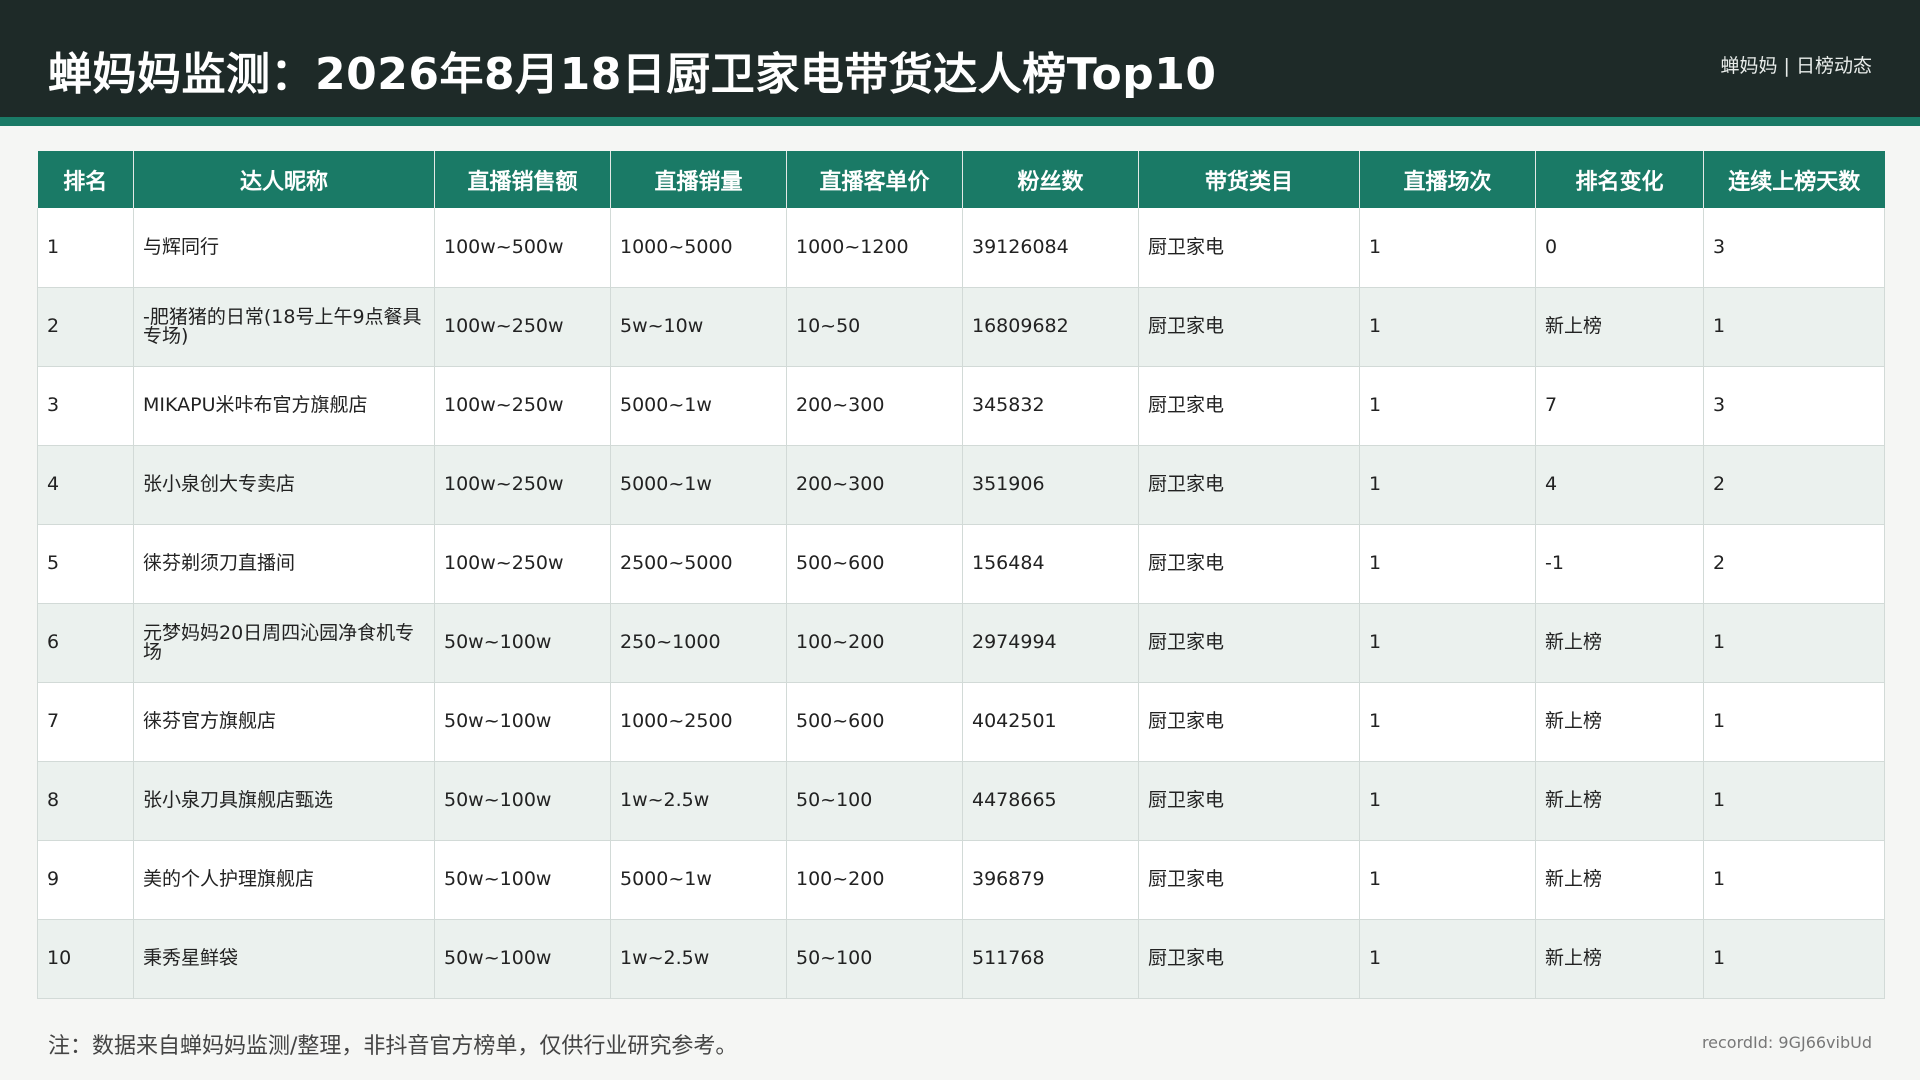 The width and height of the screenshot is (1920, 1080). I want to click on cell-fans: 16809682, so click(1050, 327).